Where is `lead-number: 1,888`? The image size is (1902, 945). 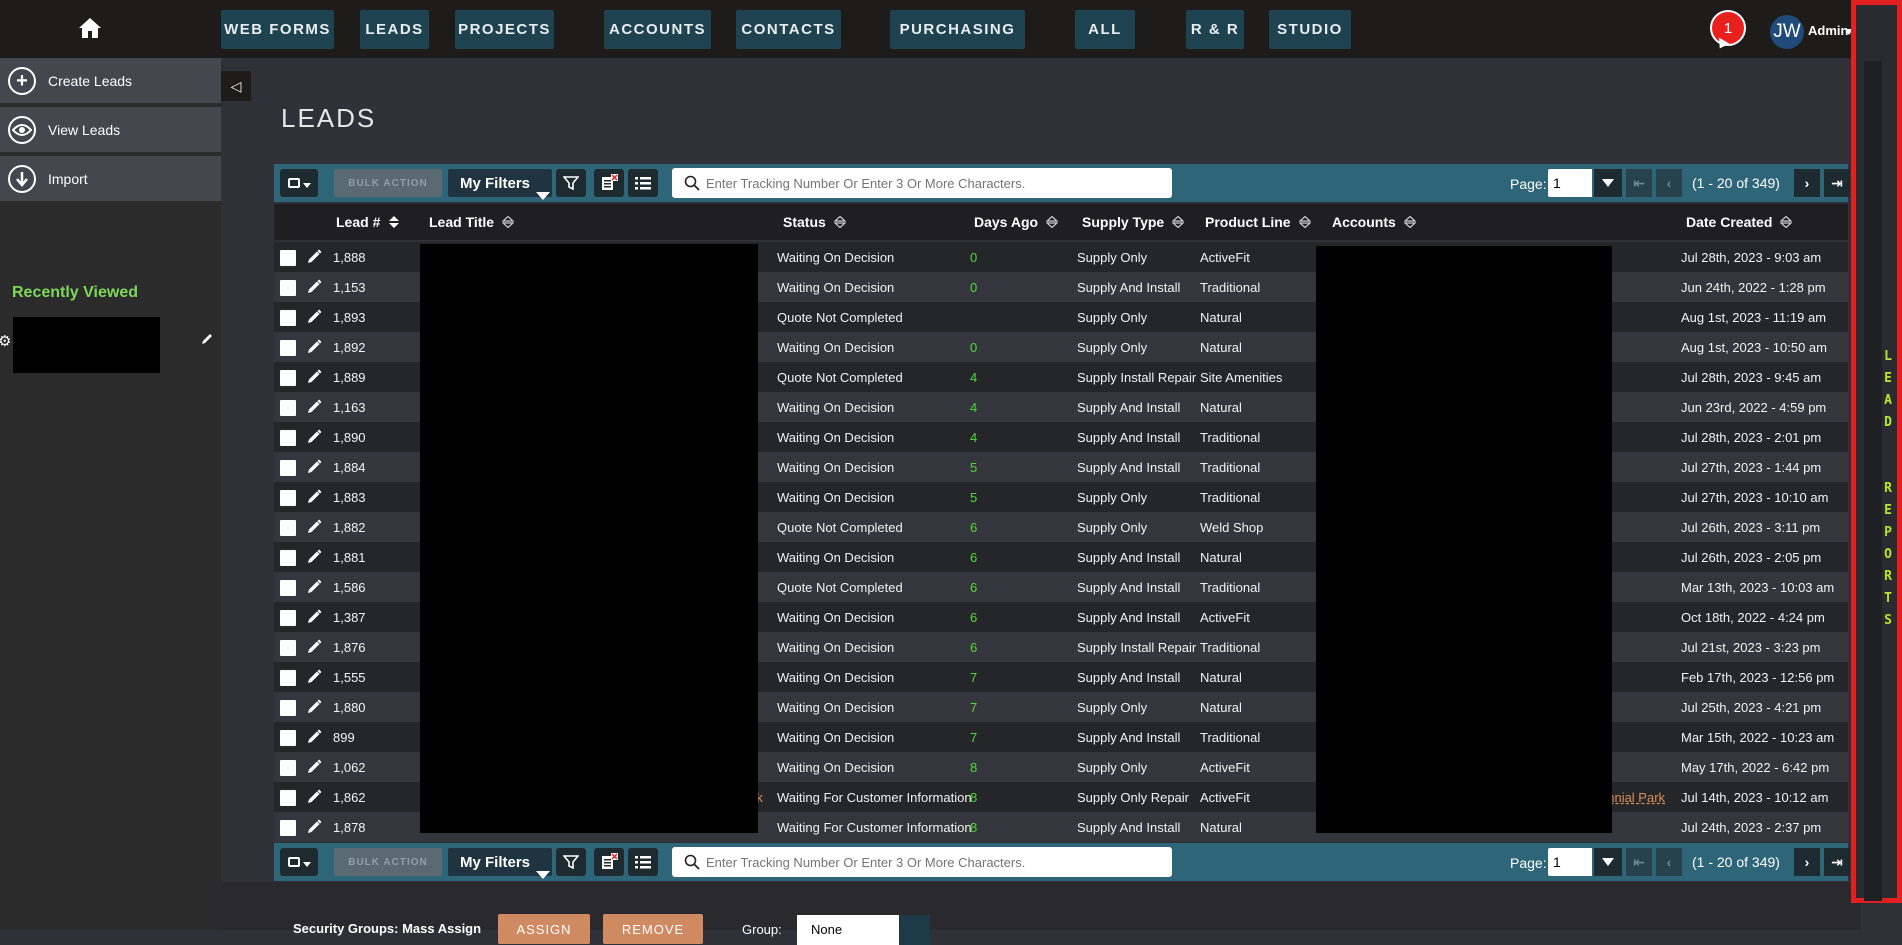
lead-number: 1,888 is located at coordinates (349, 257).